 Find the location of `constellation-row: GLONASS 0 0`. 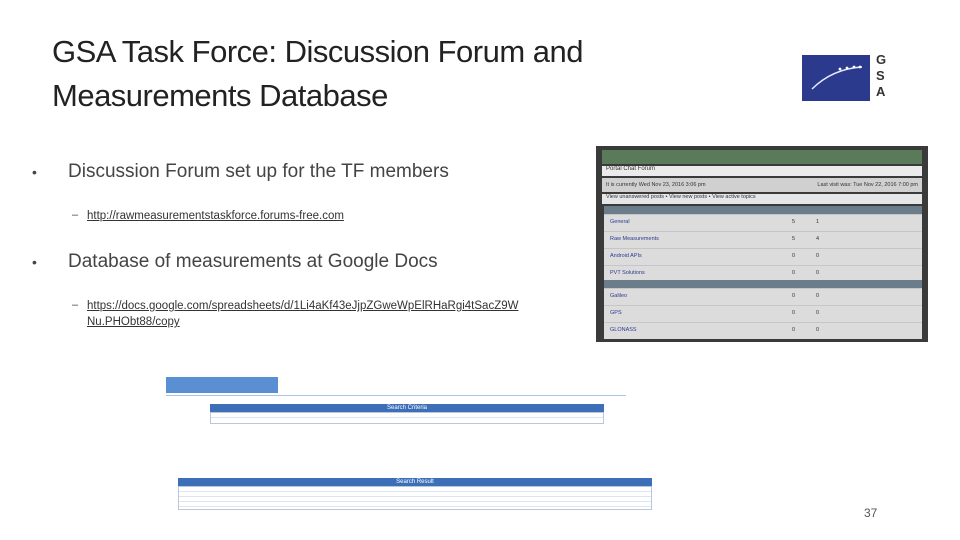

constellation-row: GLONASS 0 0 is located at coordinates (763, 330).